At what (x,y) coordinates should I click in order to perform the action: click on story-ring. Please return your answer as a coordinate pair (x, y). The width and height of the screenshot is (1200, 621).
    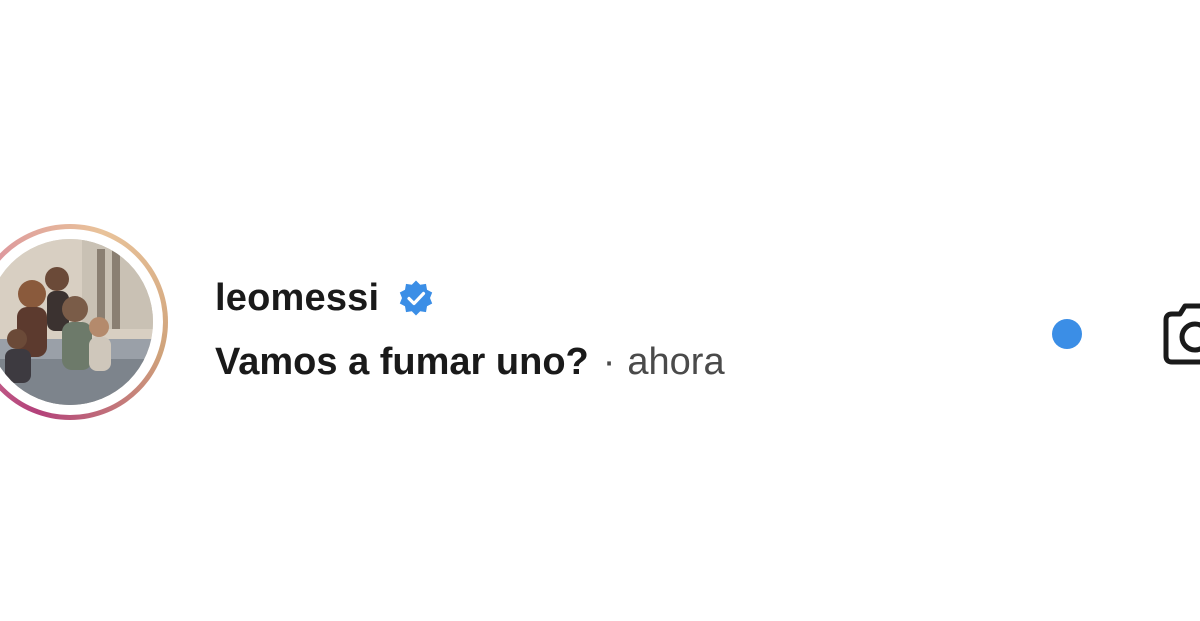
    Looking at the image, I should click on (84, 322).